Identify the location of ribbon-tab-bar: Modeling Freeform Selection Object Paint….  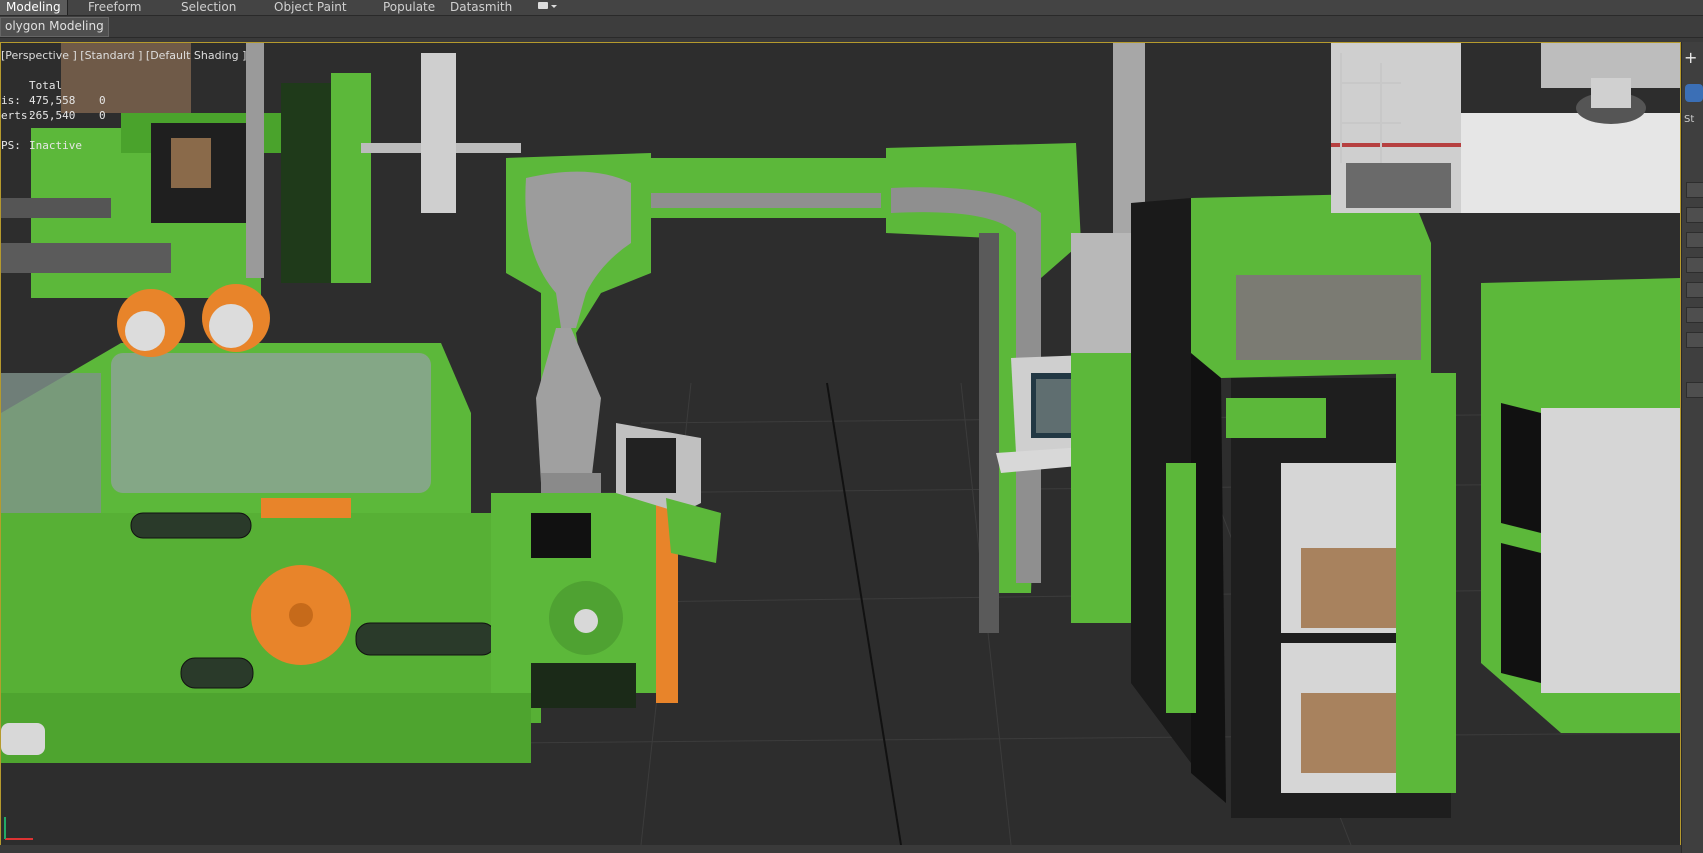
(851, 8).